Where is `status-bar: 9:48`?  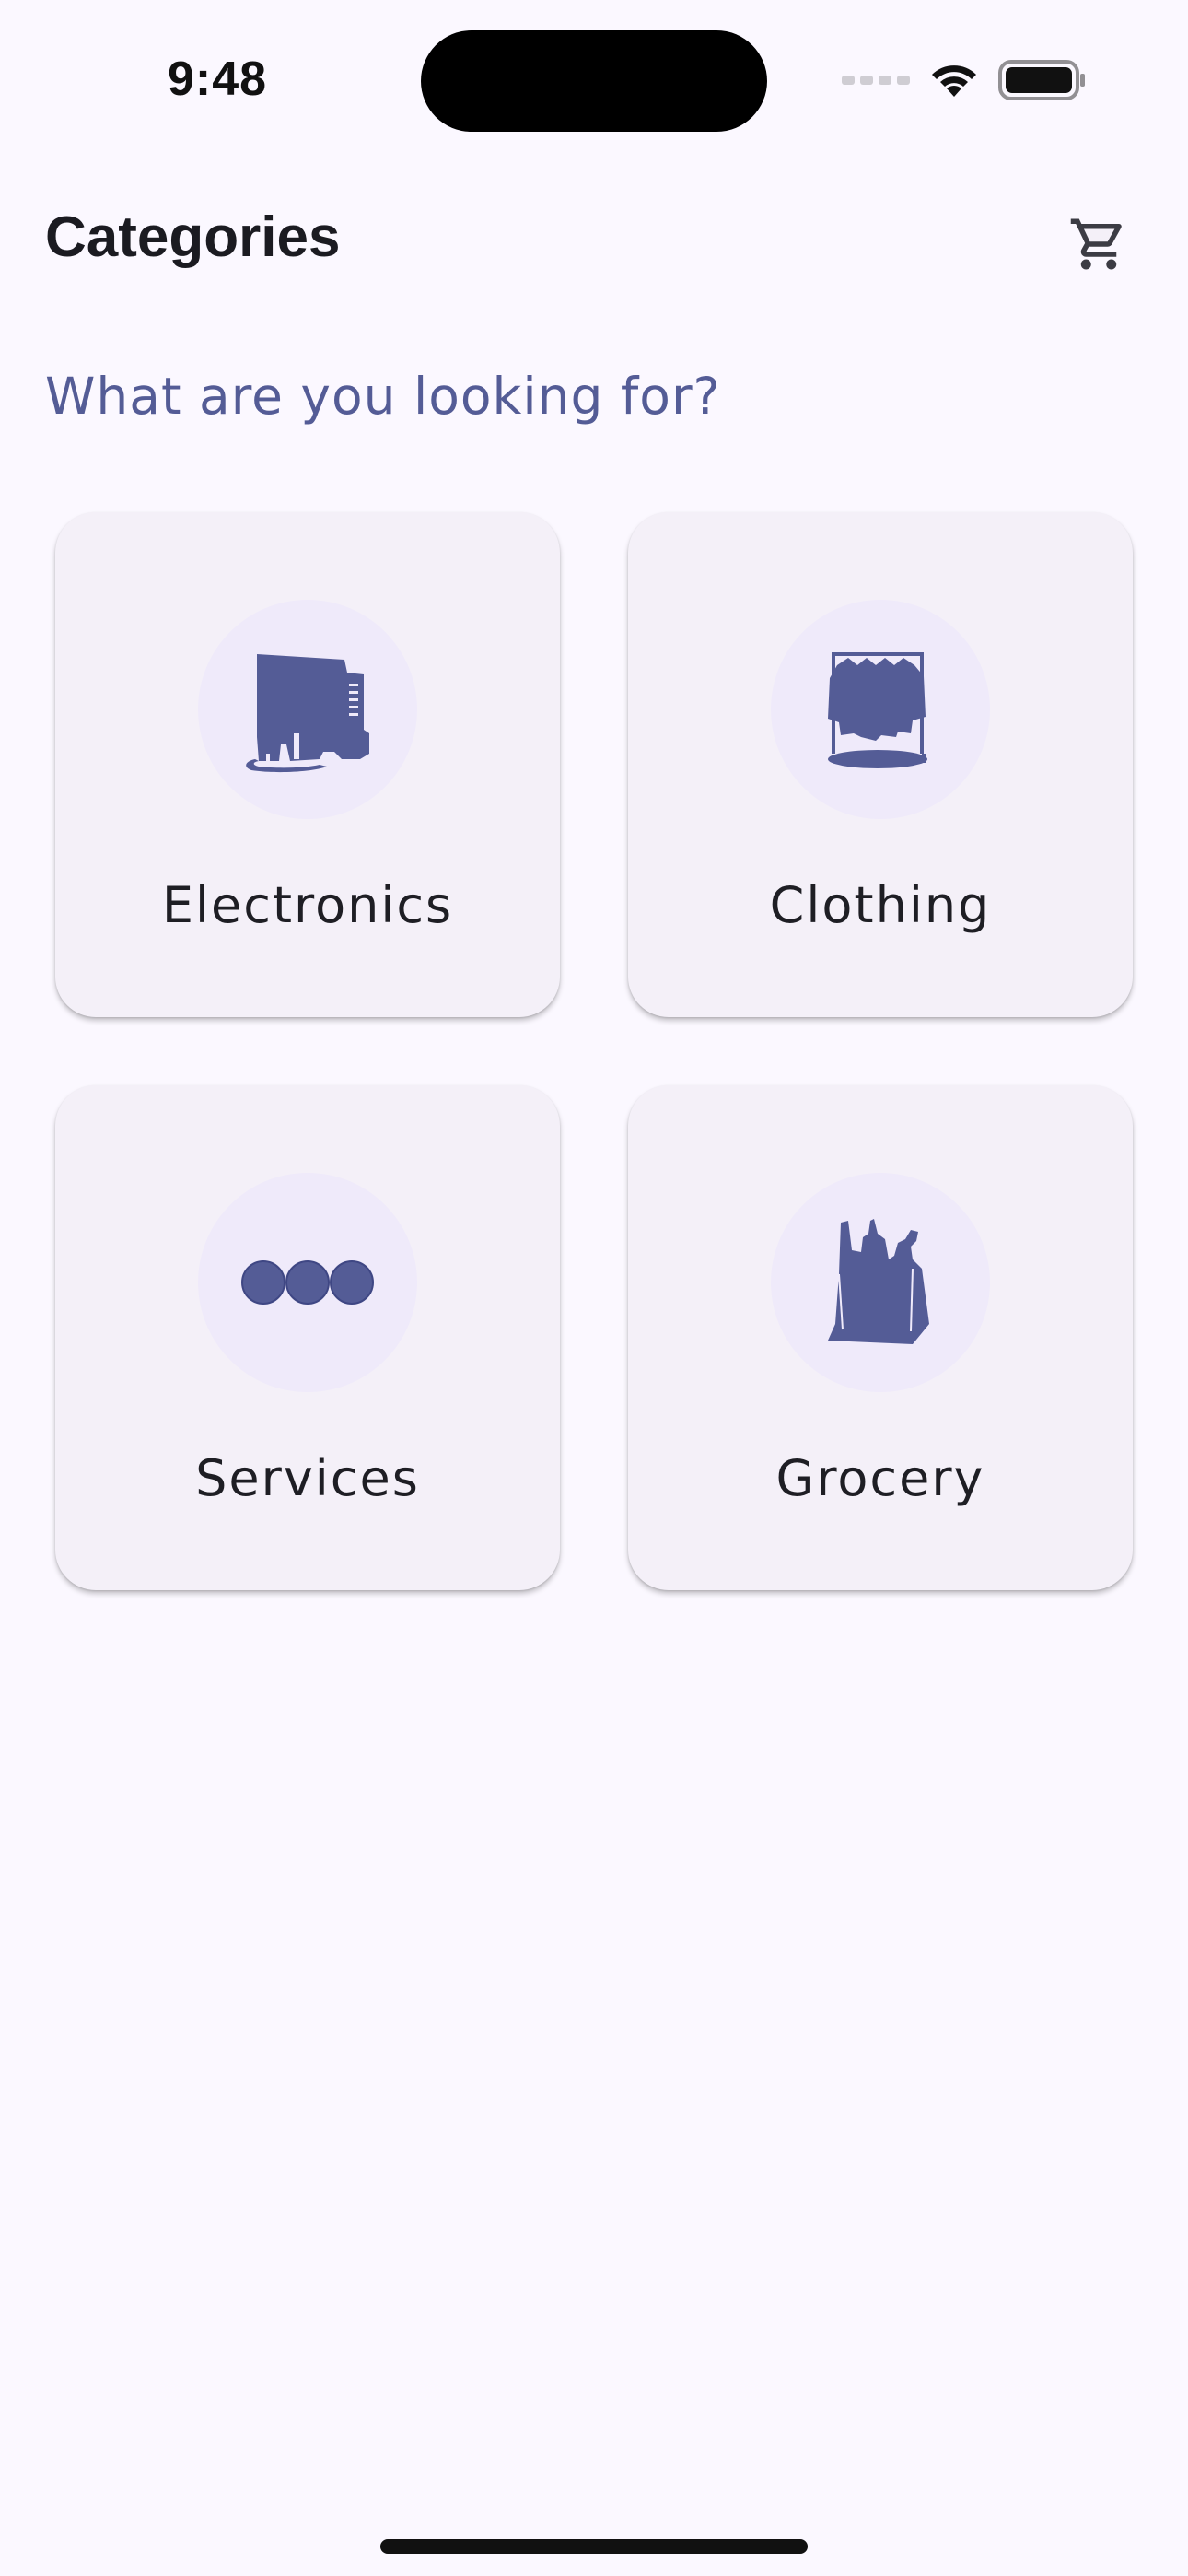 status-bar: 9:48 is located at coordinates (594, 69).